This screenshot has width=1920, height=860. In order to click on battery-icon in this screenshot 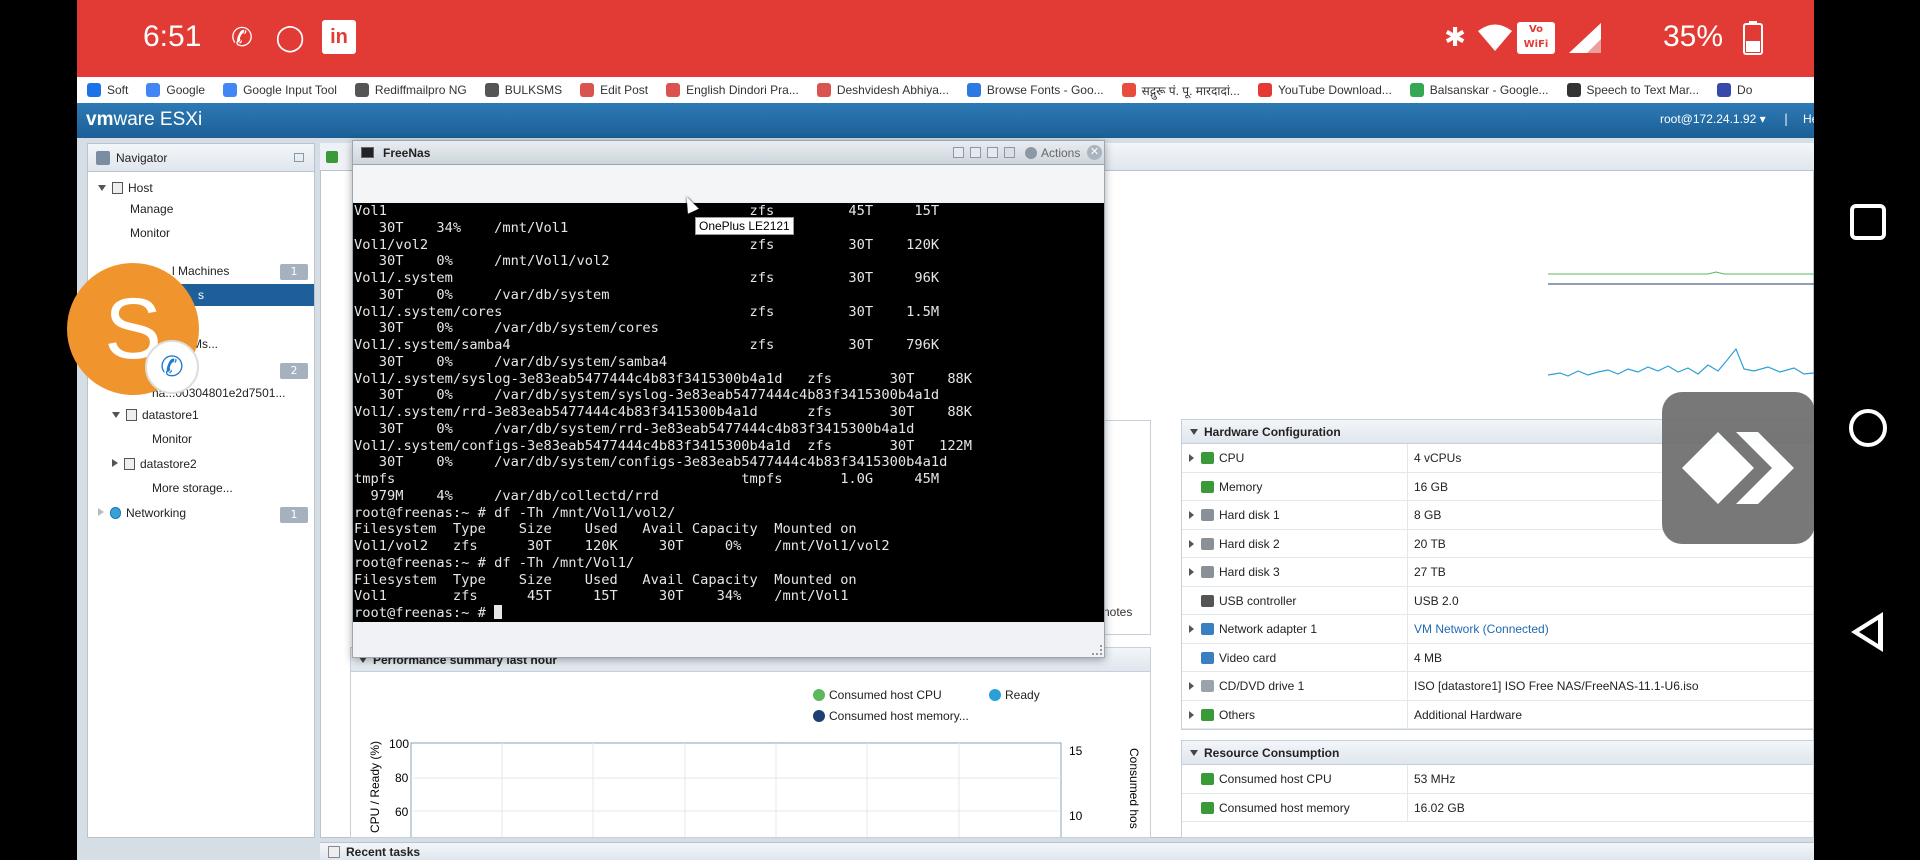, I will do `click(1753, 38)`.